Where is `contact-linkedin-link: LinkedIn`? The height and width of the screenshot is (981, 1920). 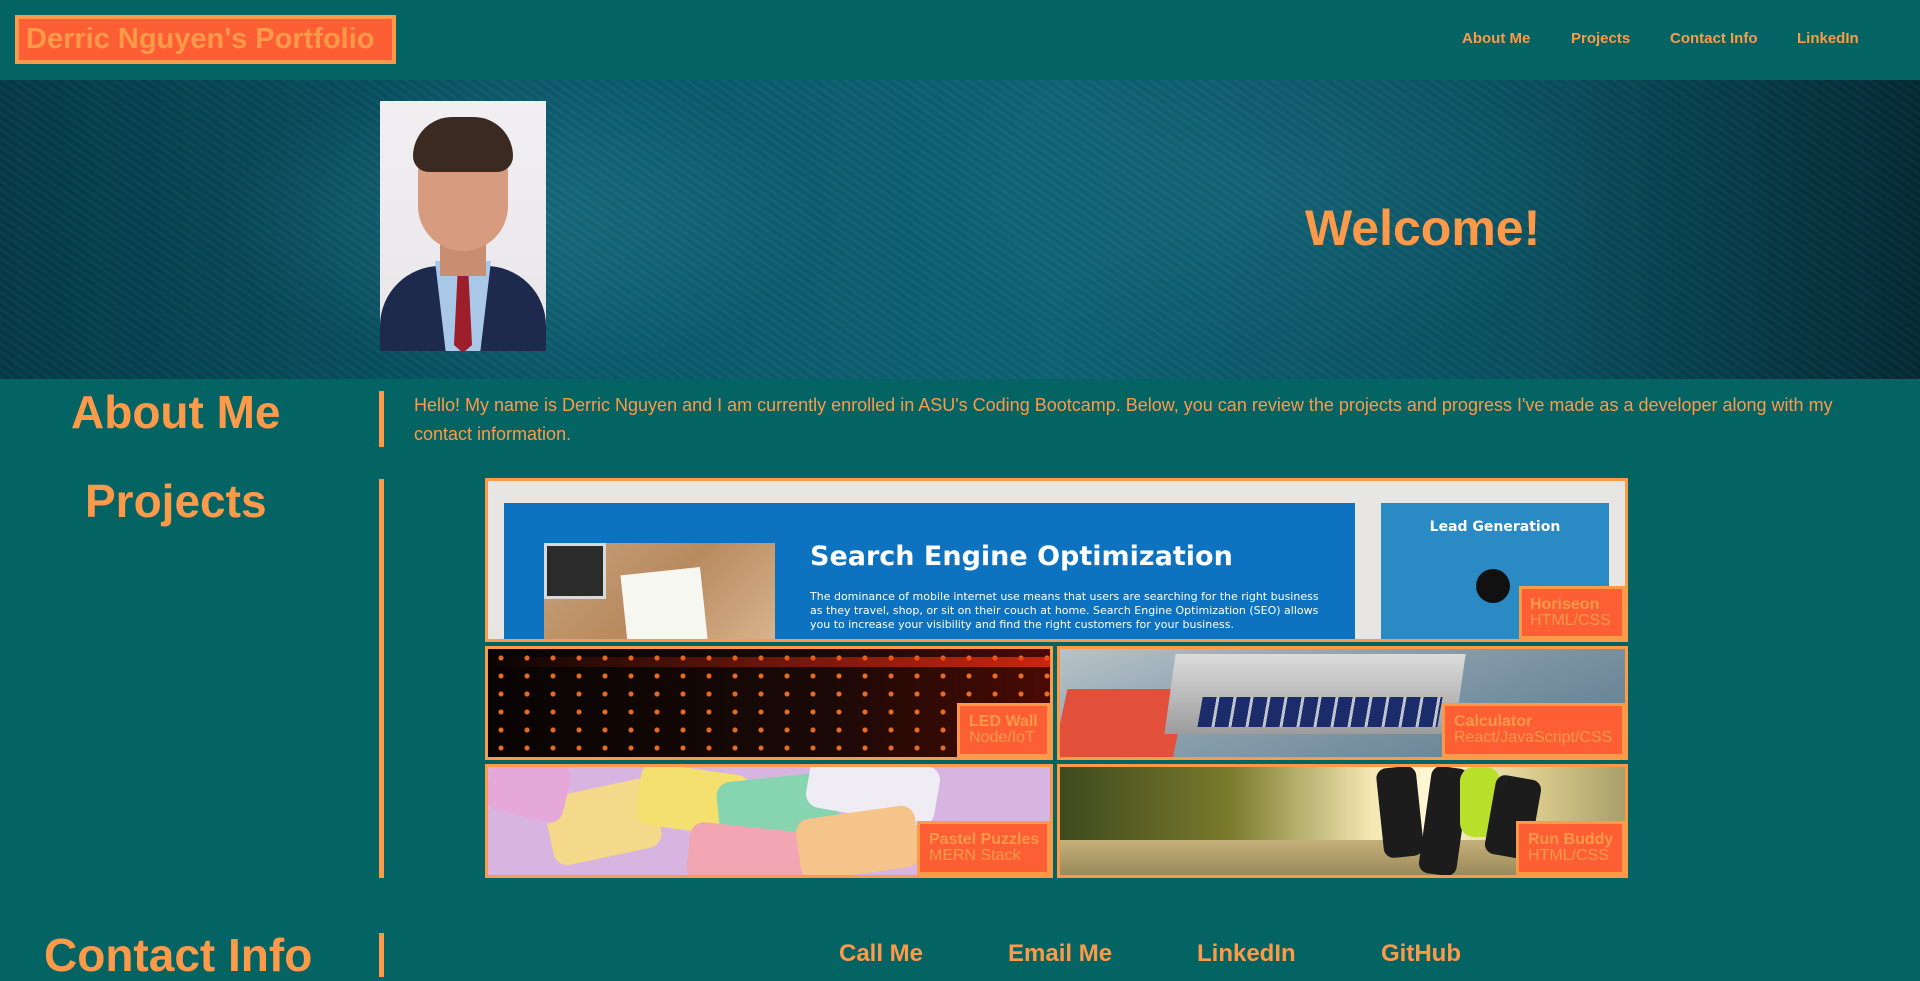 contact-linkedin-link: LinkedIn is located at coordinates (1246, 954).